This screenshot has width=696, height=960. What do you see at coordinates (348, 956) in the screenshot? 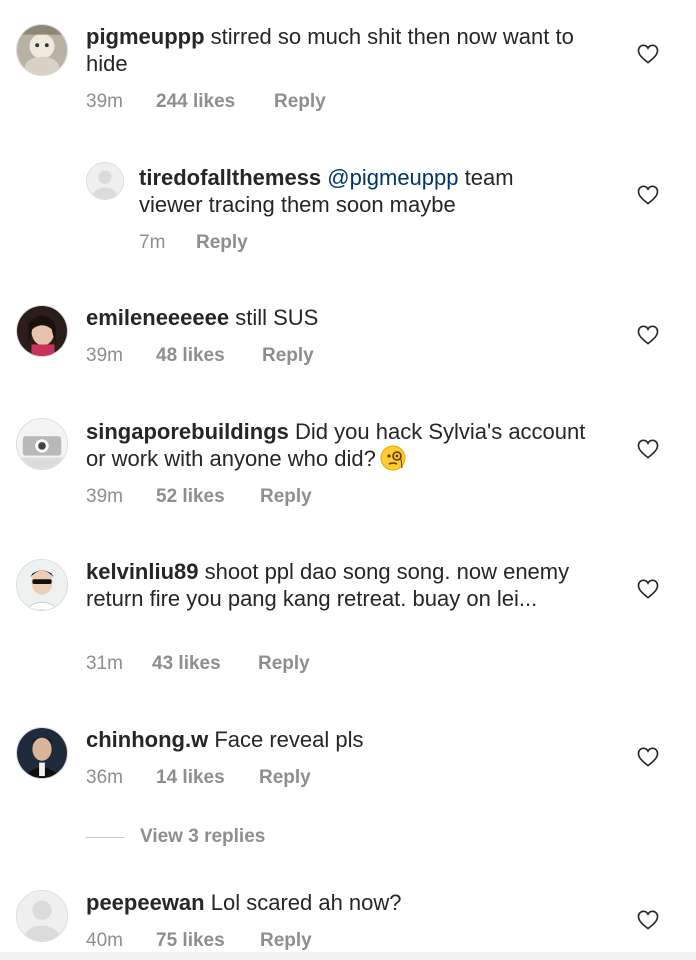
I see `bottom-edge` at bounding box center [348, 956].